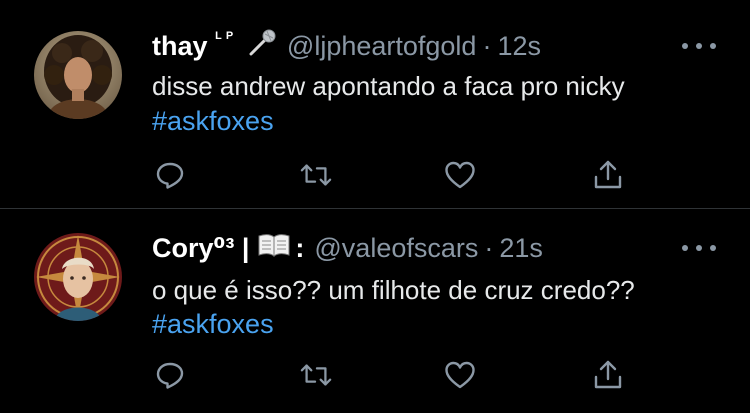  Describe the element at coordinates (246, 46) in the screenshot. I see `name-badges: ᴸ ᴾ` at that location.